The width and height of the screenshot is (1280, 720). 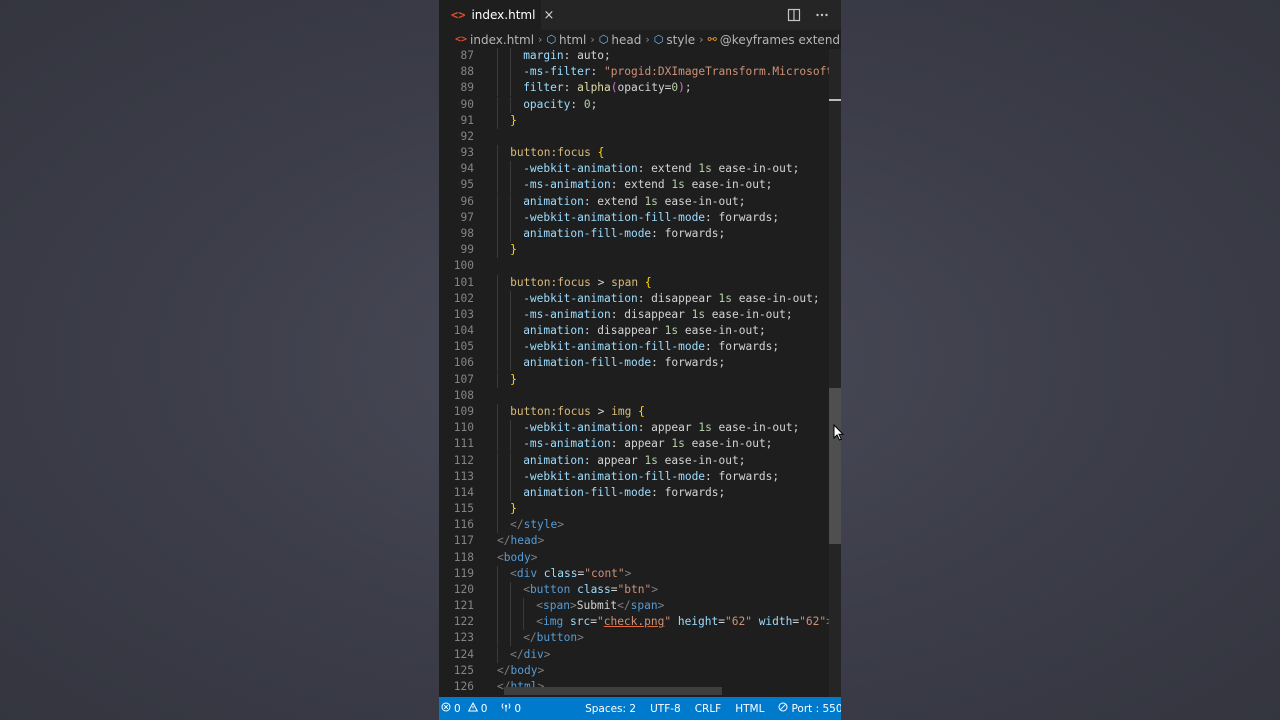 What do you see at coordinates (634, 104) in the screenshot?
I see `code-line: 90 opacity: 0;` at bounding box center [634, 104].